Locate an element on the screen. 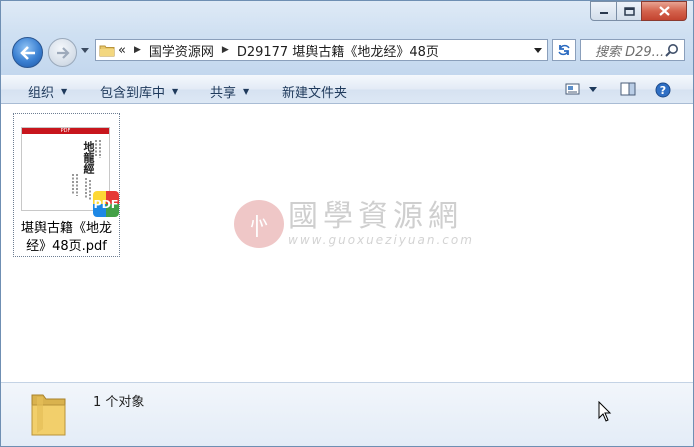 This screenshot has height=447, width=694. back-button is located at coordinates (27, 52).